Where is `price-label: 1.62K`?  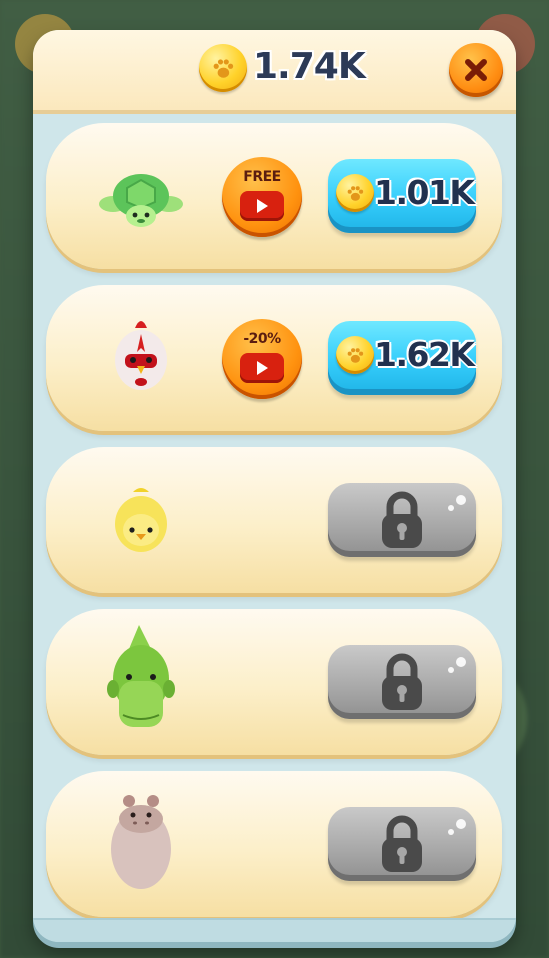 price-label: 1.62K is located at coordinates (424, 354).